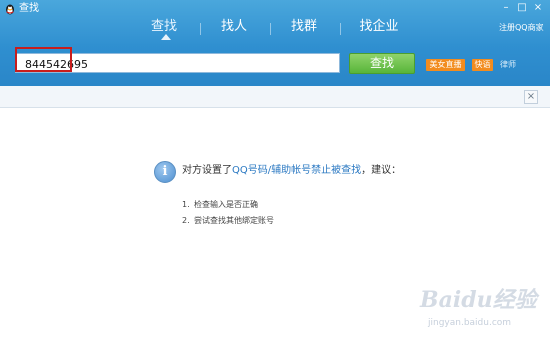 This screenshot has height=350, width=550. I want to click on title-bar: 查找 – □ ×, so click(275, 9).